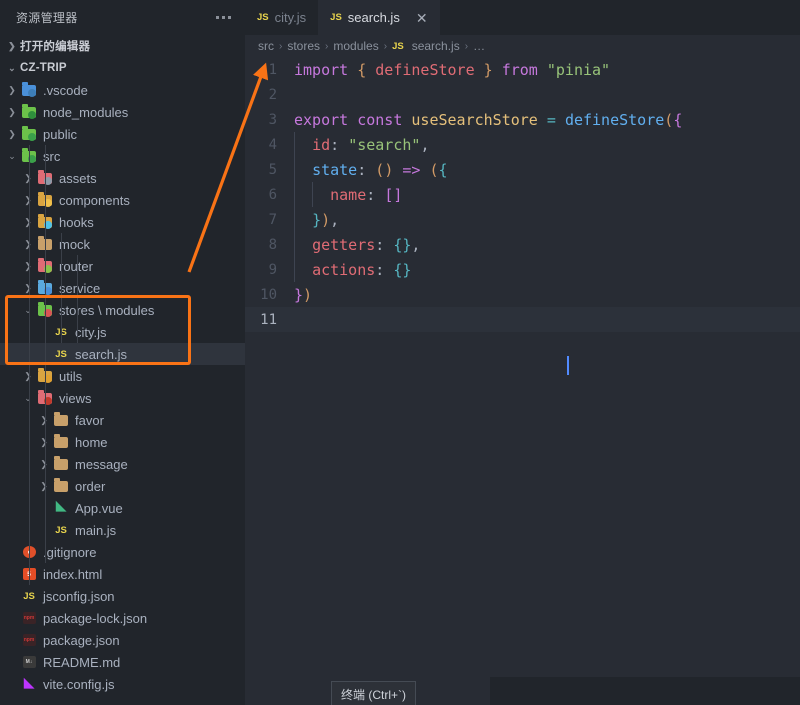  Describe the element at coordinates (266, 46) in the screenshot. I see `breadcrumb-item: src` at that location.